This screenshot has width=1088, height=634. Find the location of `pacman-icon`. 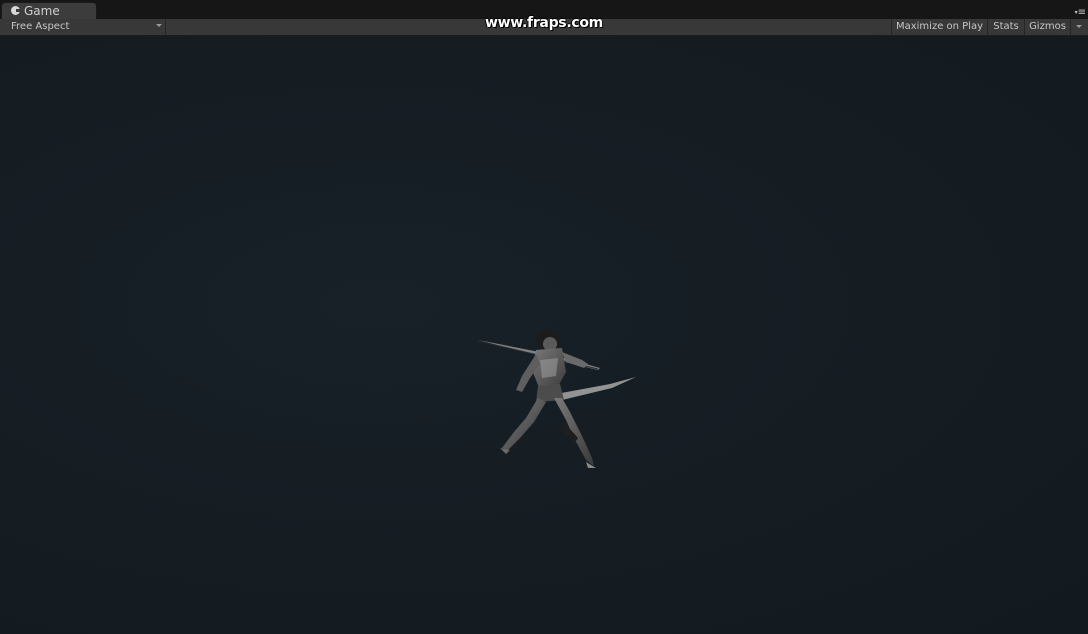

pacman-icon is located at coordinates (16, 10).